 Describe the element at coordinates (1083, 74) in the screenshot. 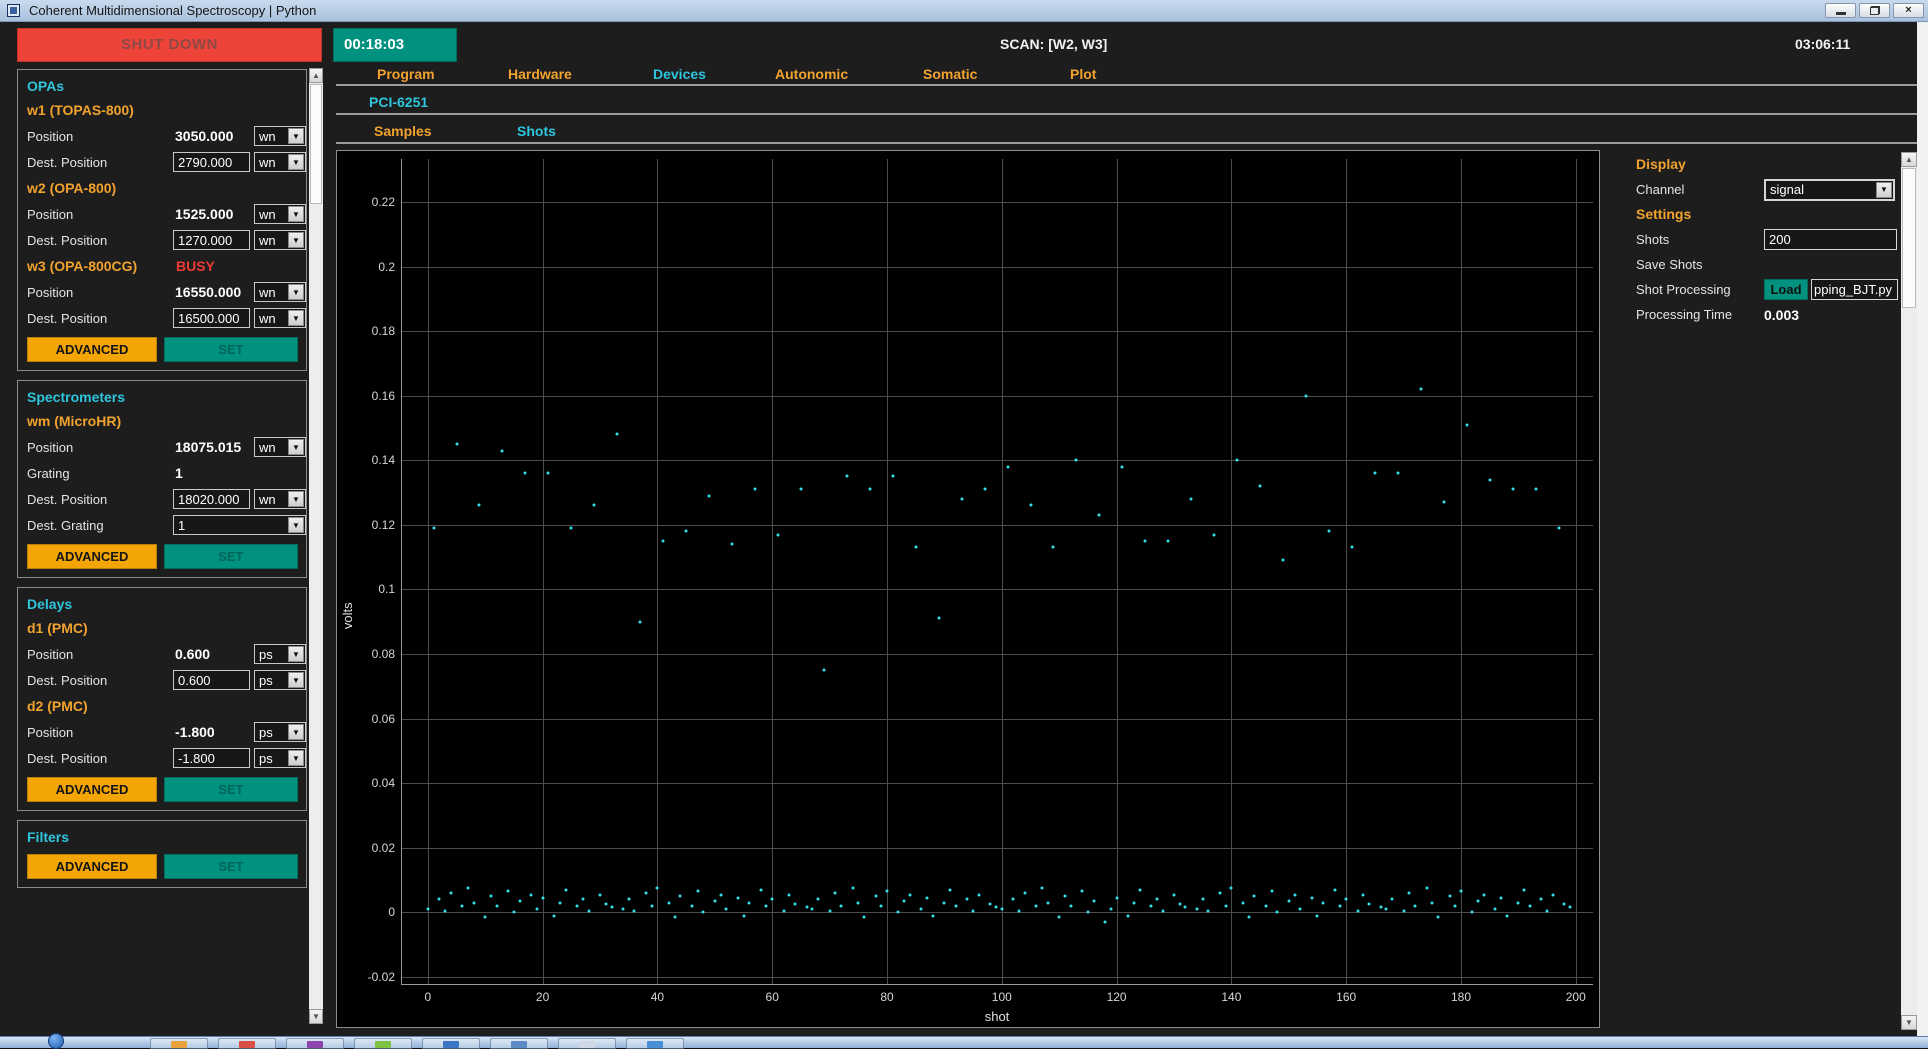

I see `tab-plot: Plot` at that location.